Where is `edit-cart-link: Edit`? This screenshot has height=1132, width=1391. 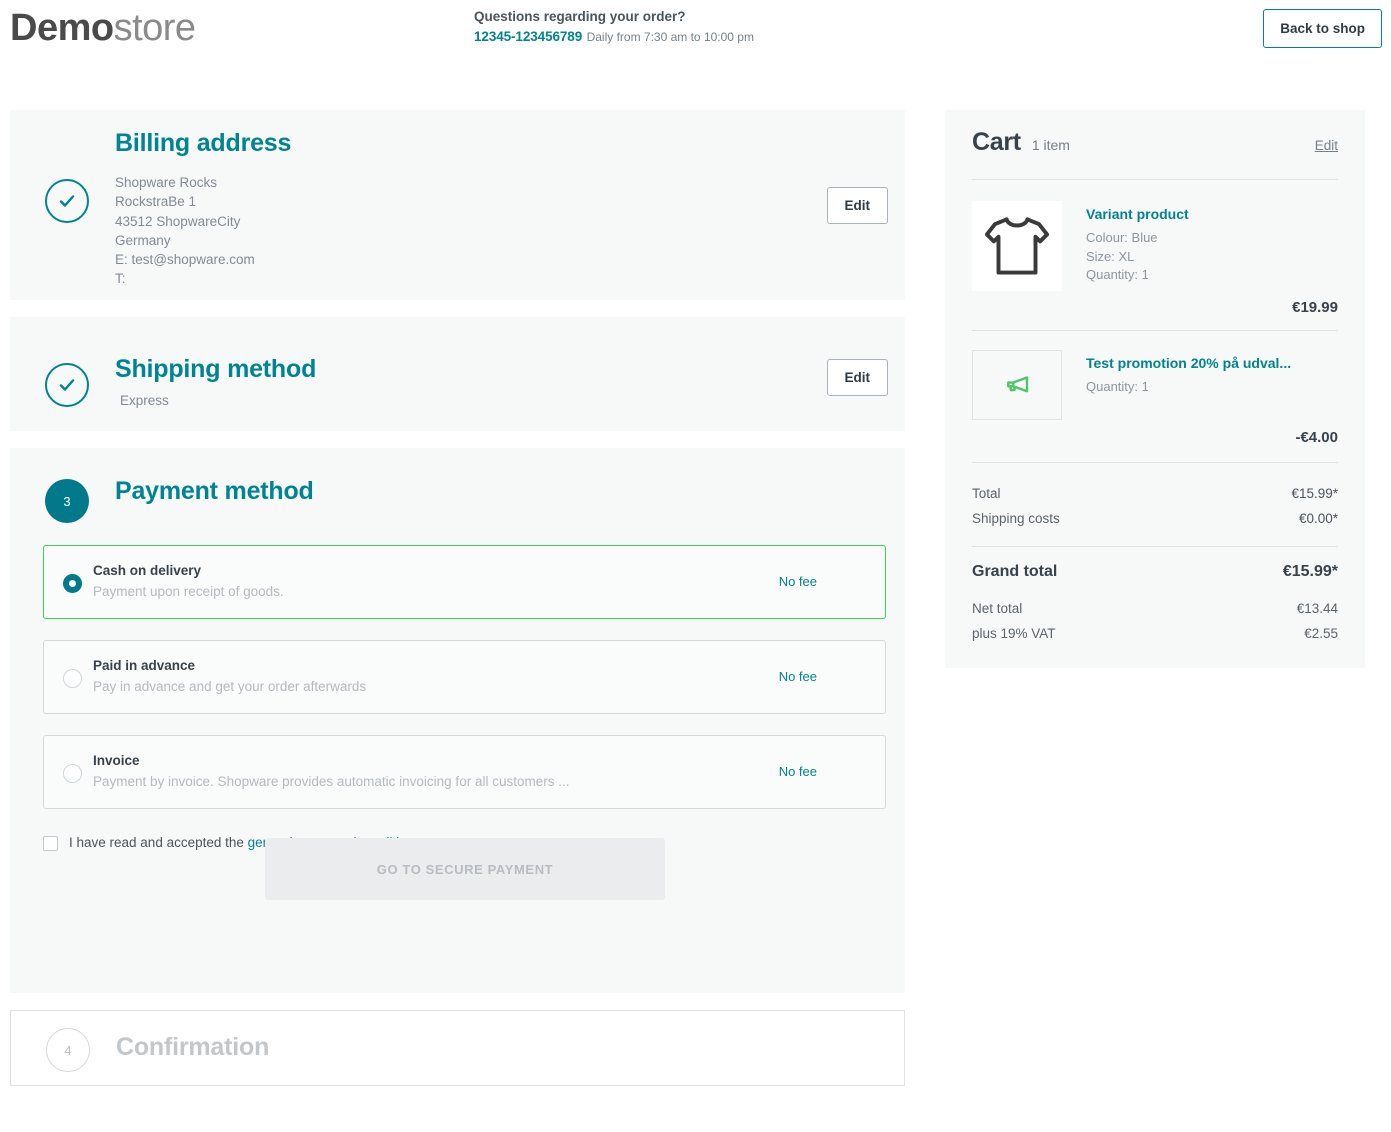 edit-cart-link: Edit is located at coordinates (1326, 145).